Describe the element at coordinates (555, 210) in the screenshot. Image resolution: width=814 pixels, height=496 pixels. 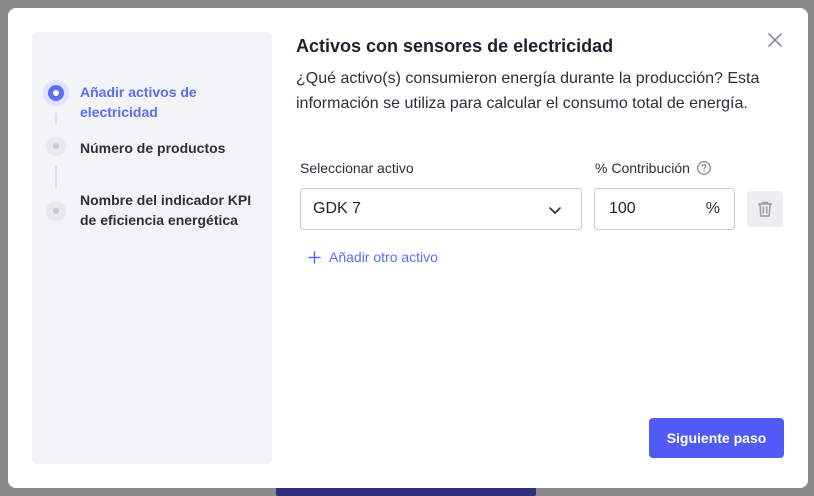
I see `chevron-down-icon` at that location.